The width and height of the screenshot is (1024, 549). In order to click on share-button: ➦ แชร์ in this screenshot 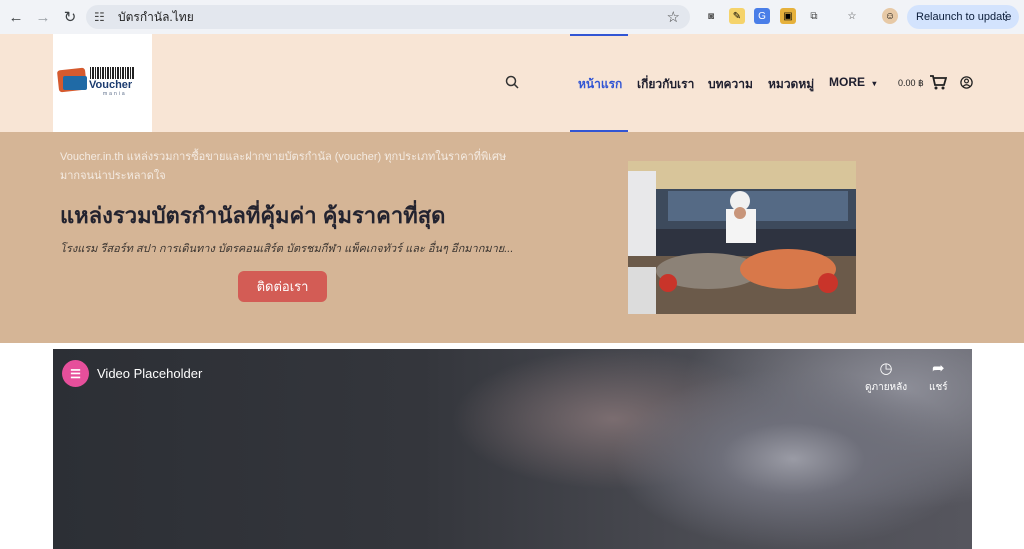, I will do `click(938, 377)`.